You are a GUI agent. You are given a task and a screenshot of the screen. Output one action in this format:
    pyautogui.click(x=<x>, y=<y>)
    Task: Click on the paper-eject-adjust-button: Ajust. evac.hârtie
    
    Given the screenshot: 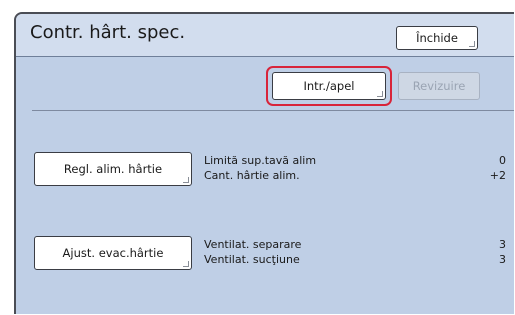 What is the action you would take?
    pyautogui.click(x=113, y=253)
    